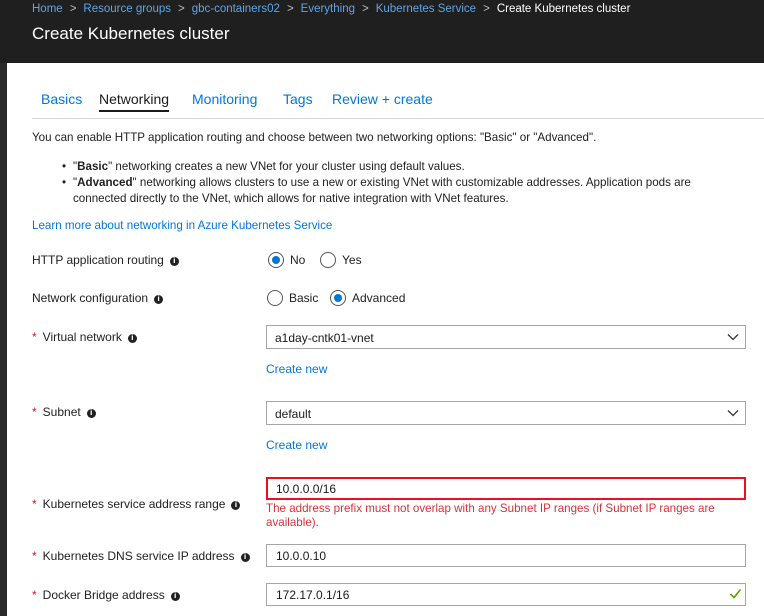 The image size is (764, 616). What do you see at coordinates (328, 260) in the screenshot?
I see `http-routing-yes-radio` at bounding box center [328, 260].